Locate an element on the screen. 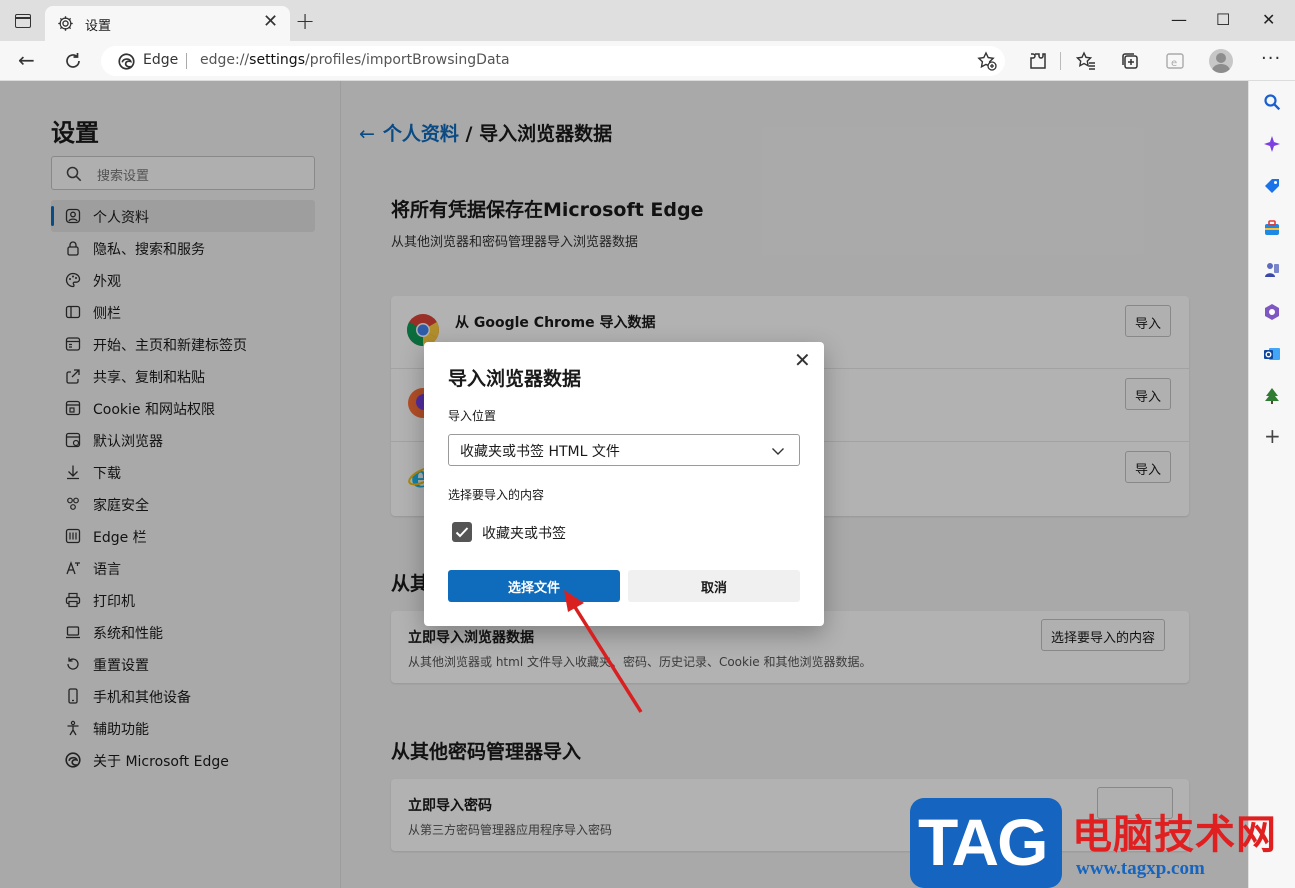 This screenshot has width=1295, height=888. watermark-logo: TAG 电脑技术网 www.tagxp.com is located at coordinates (1100, 843).